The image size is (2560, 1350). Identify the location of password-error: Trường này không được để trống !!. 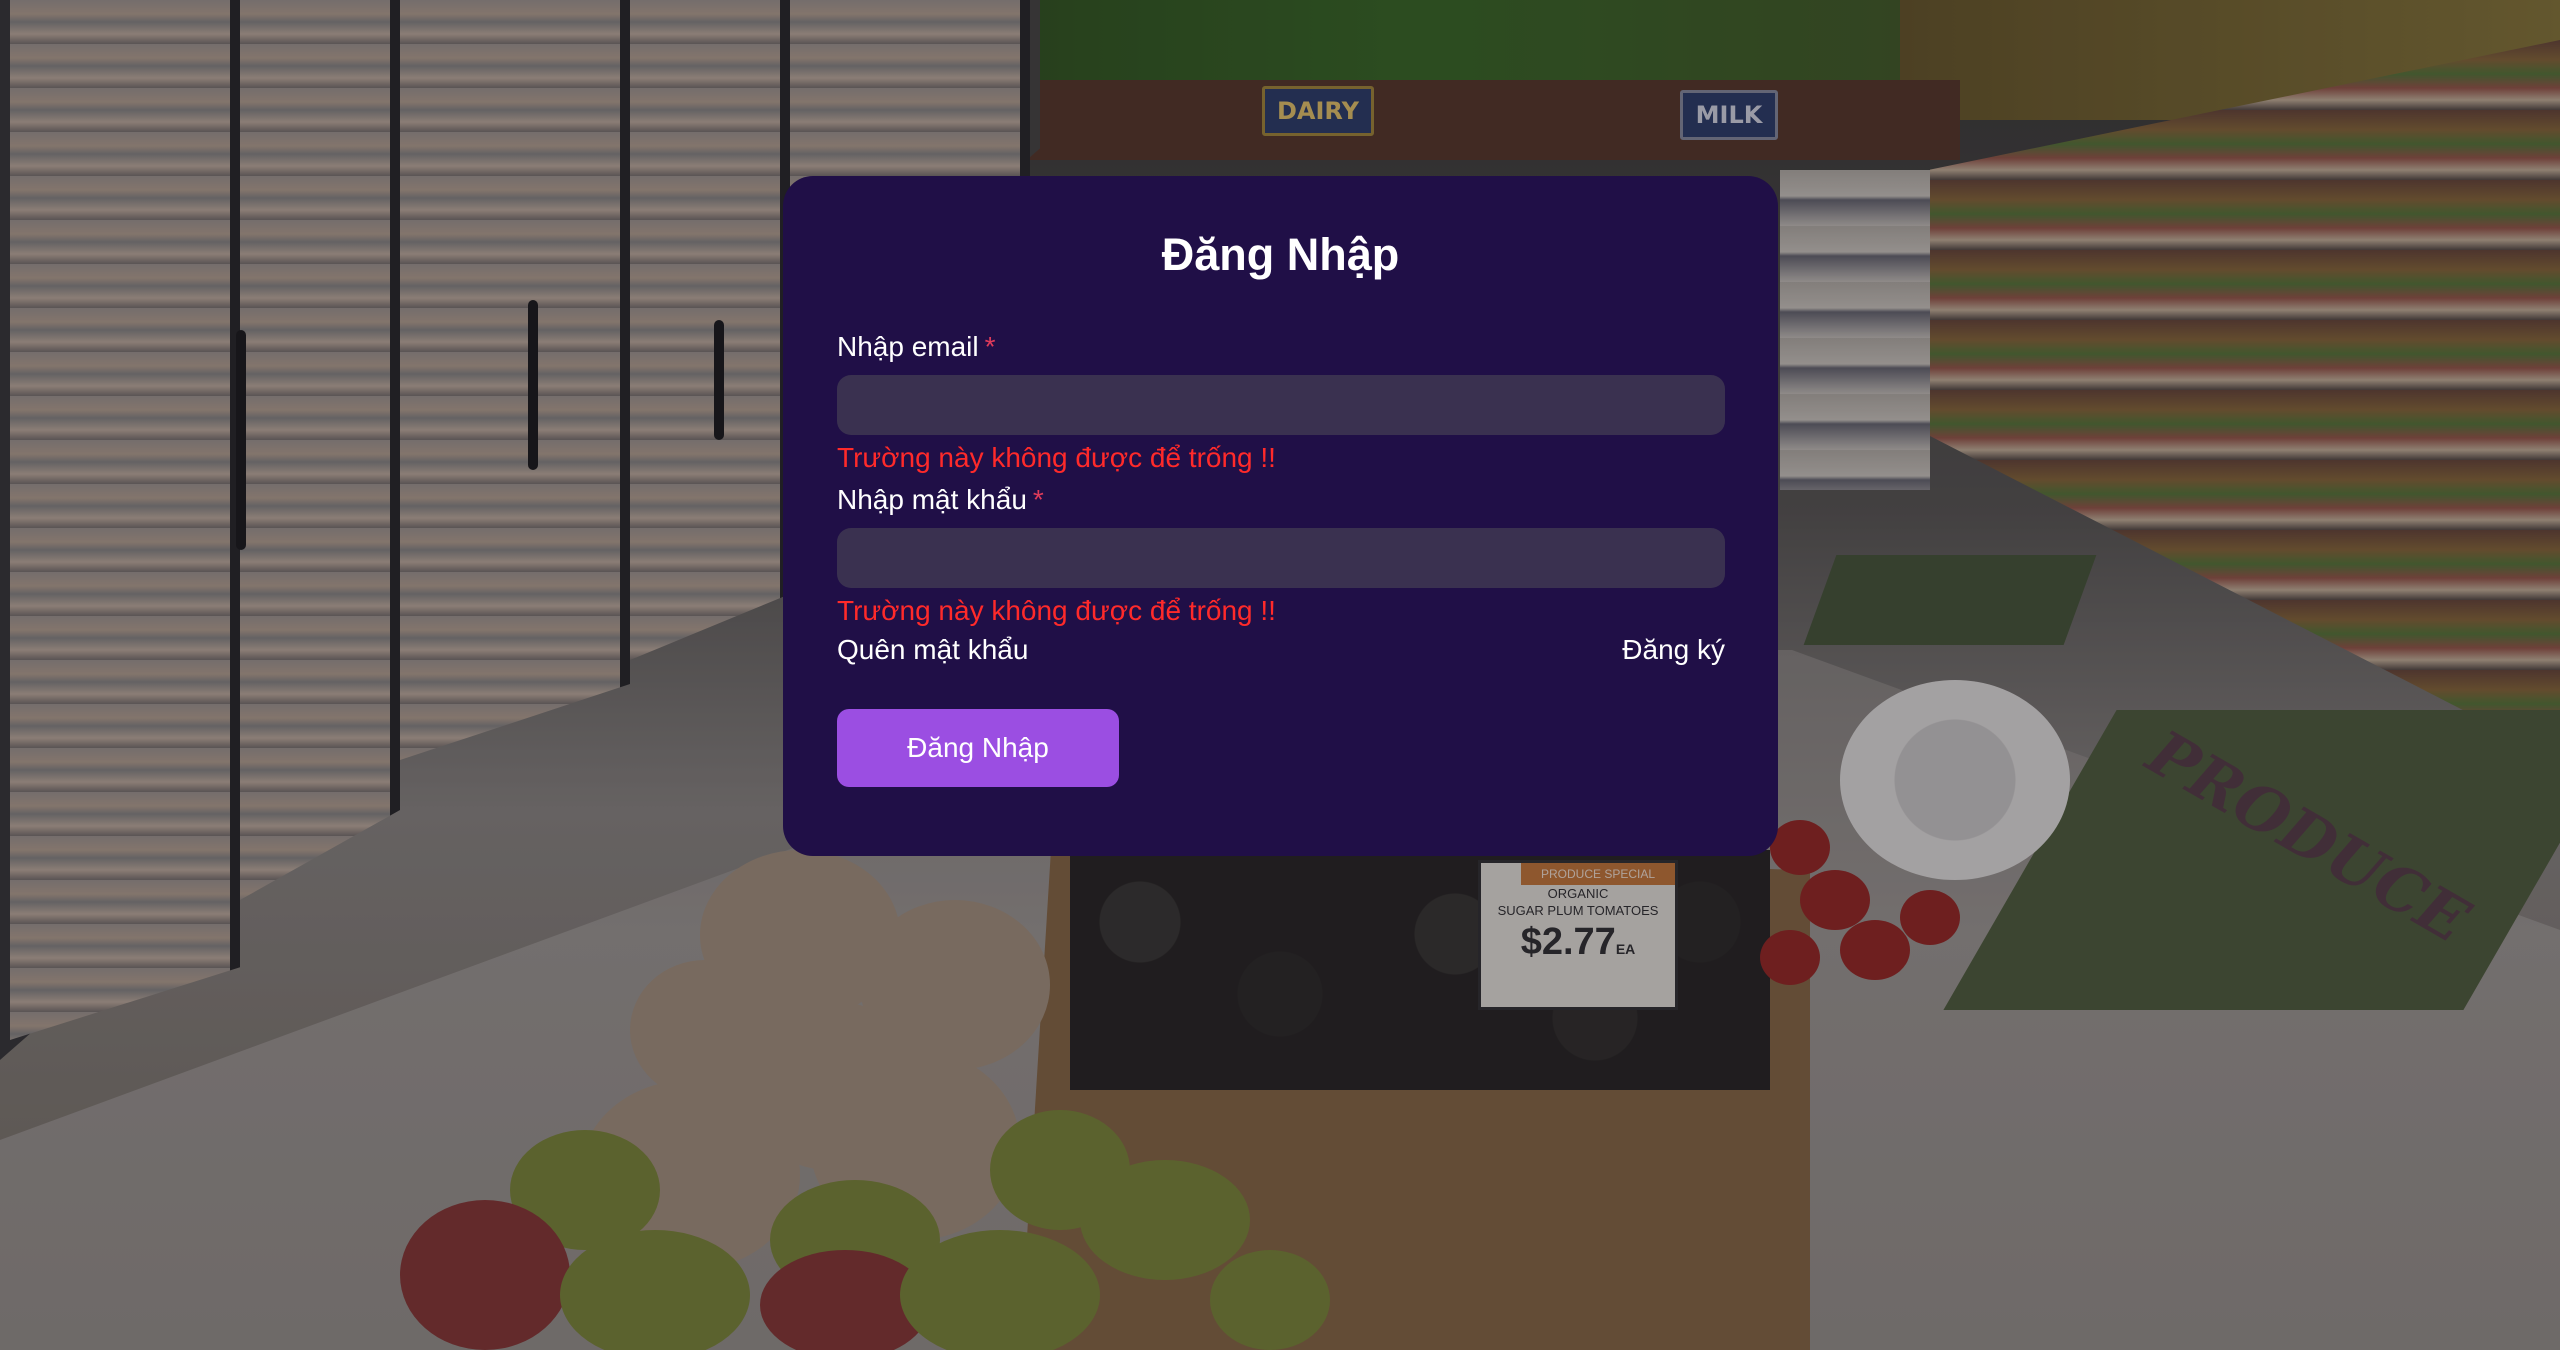
(1056, 610).